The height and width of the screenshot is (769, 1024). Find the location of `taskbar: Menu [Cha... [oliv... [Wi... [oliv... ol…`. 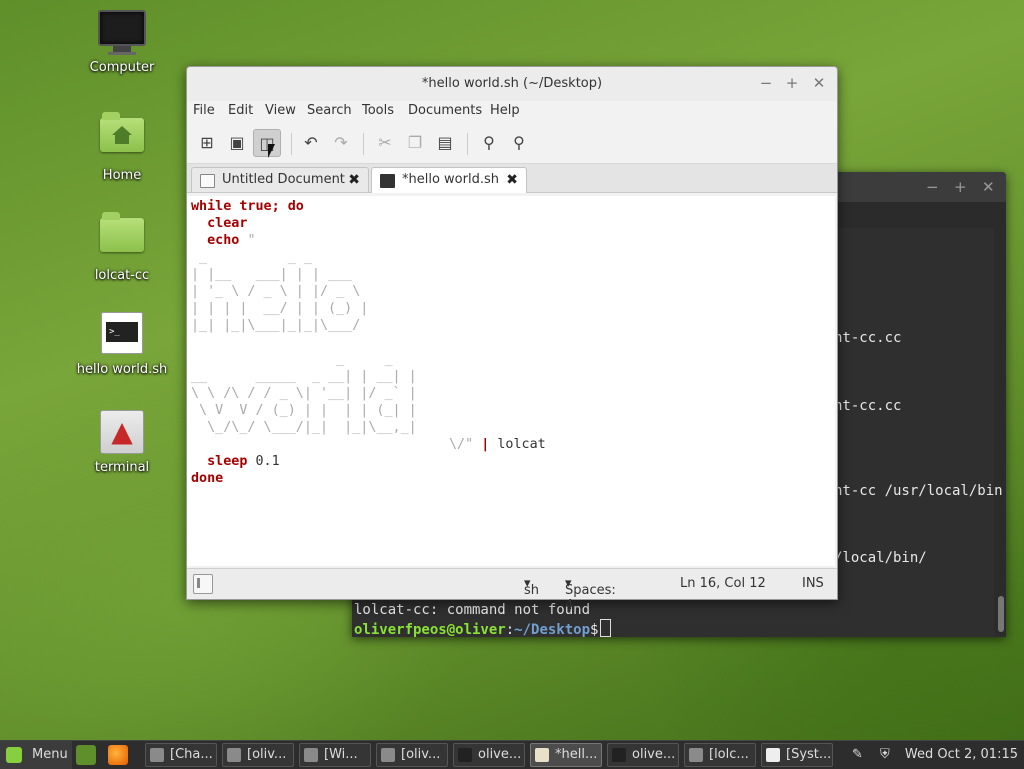

taskbar: Menu [Cha... [oliv... [Wi... [oliv... ol… is located at coordinates (512, 754).